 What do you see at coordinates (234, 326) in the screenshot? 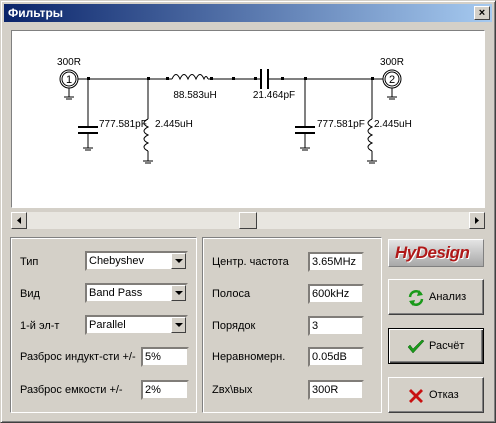
I see `order-label: Порядок` at bounding box center [234, 326].